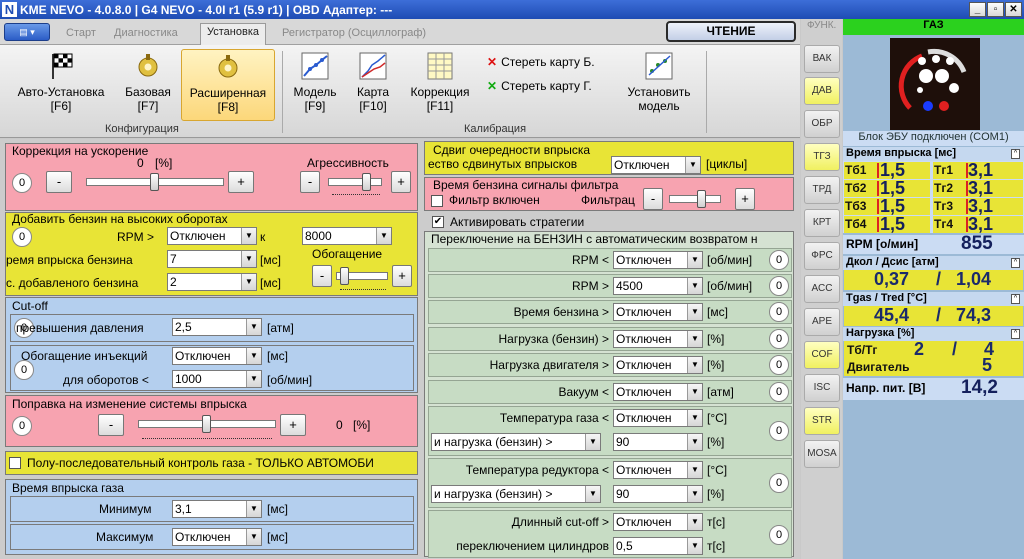  I want to click on pressure-select: 2,5 ▼, so click(217, 327).